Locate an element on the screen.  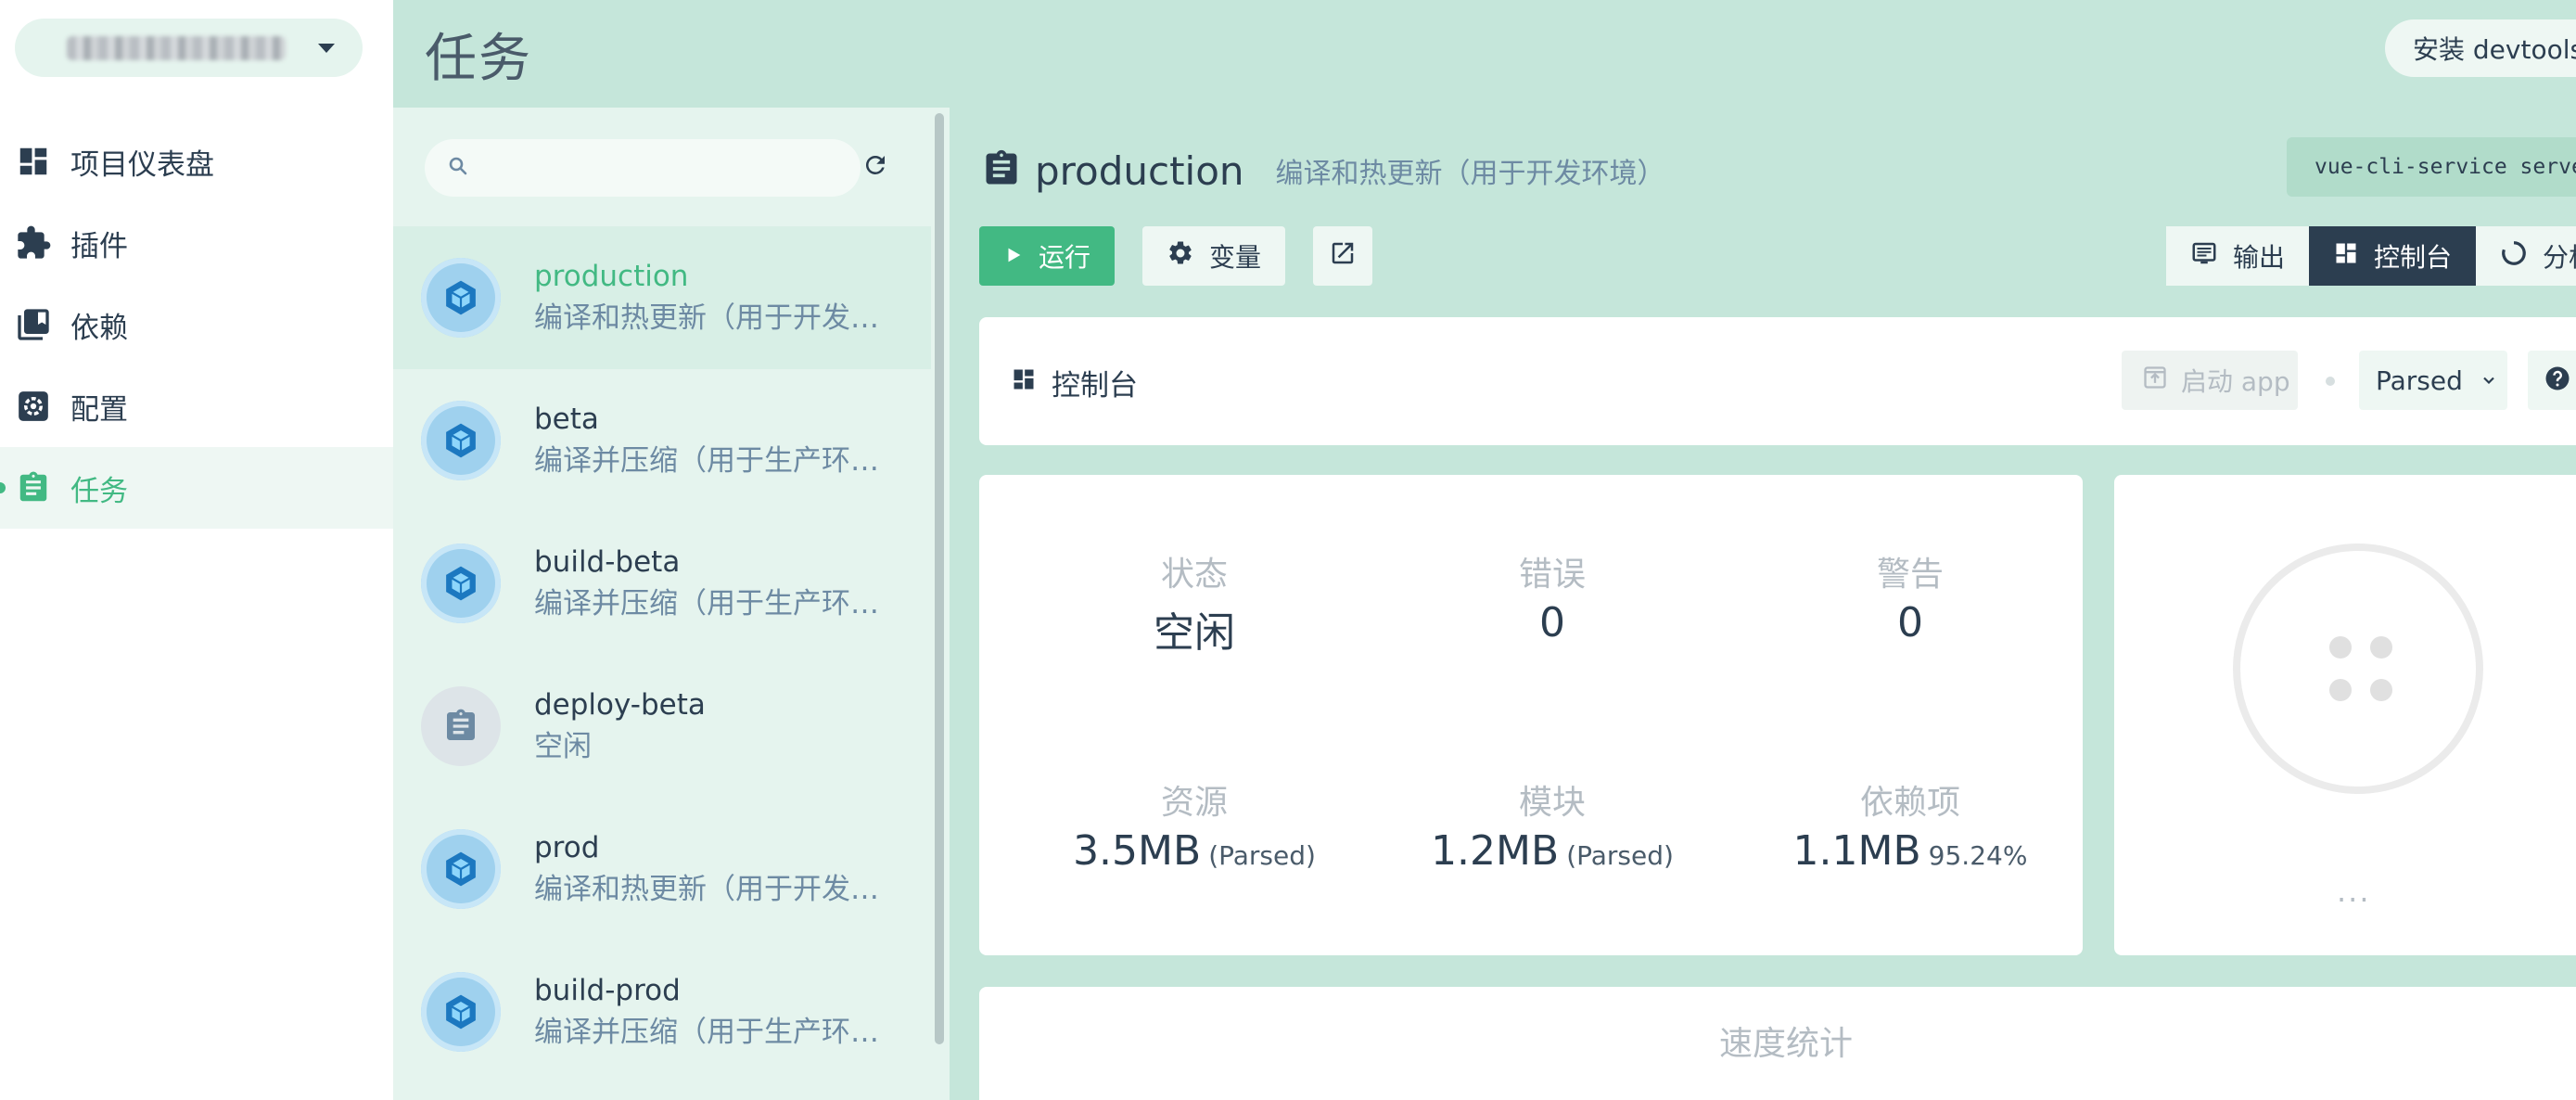
stat-dependencies: 依赖项 1.1MB 95.24% is located at coordinates (1910, 825).